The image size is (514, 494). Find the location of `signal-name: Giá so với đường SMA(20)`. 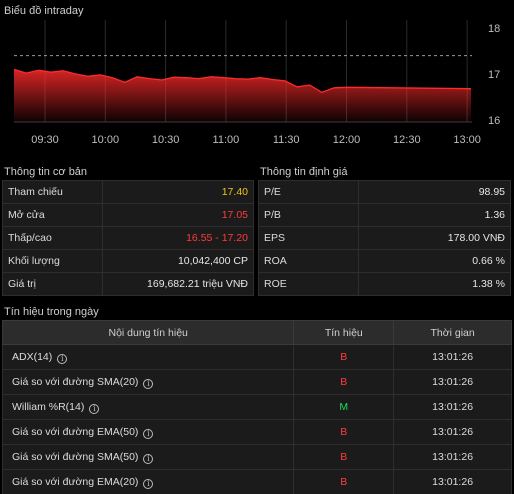

signal-name: Giá so với đường SMA(20) is located at coordinates (75, 381).